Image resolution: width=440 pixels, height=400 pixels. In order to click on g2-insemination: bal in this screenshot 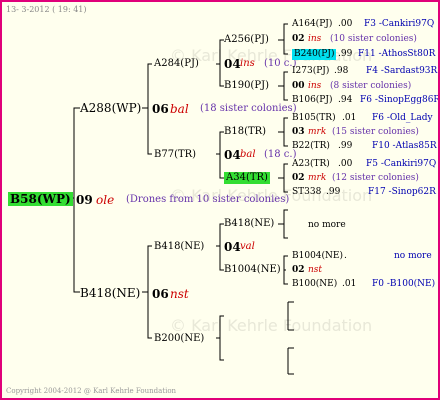, I will do `click(248, 154)`.